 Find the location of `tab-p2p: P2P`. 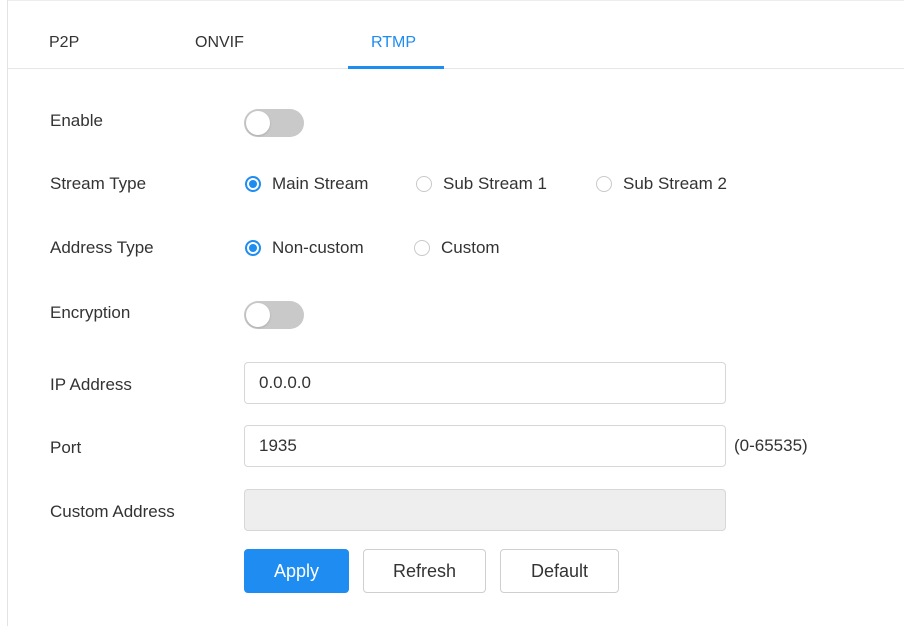

tab-p2p: P2P is located at coordinates (64, 43).